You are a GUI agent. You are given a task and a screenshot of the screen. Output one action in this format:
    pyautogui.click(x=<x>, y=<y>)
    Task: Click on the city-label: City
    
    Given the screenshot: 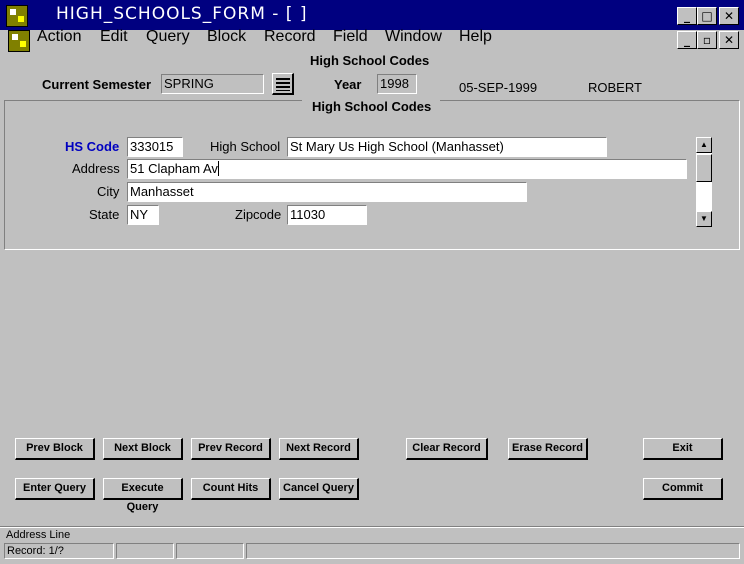 What is the action you would take?
    pyautogui.click(x=108, y=191)
    